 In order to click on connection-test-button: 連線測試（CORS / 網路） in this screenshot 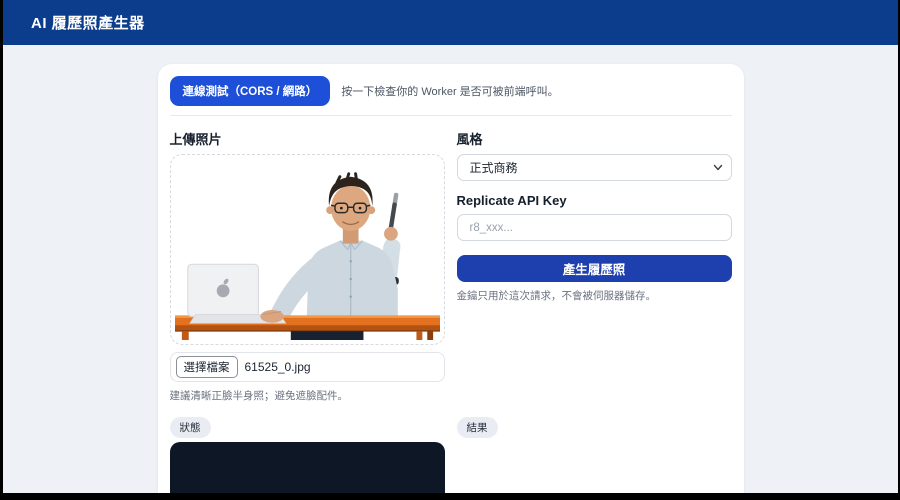, I will do `click(250, 91)`.